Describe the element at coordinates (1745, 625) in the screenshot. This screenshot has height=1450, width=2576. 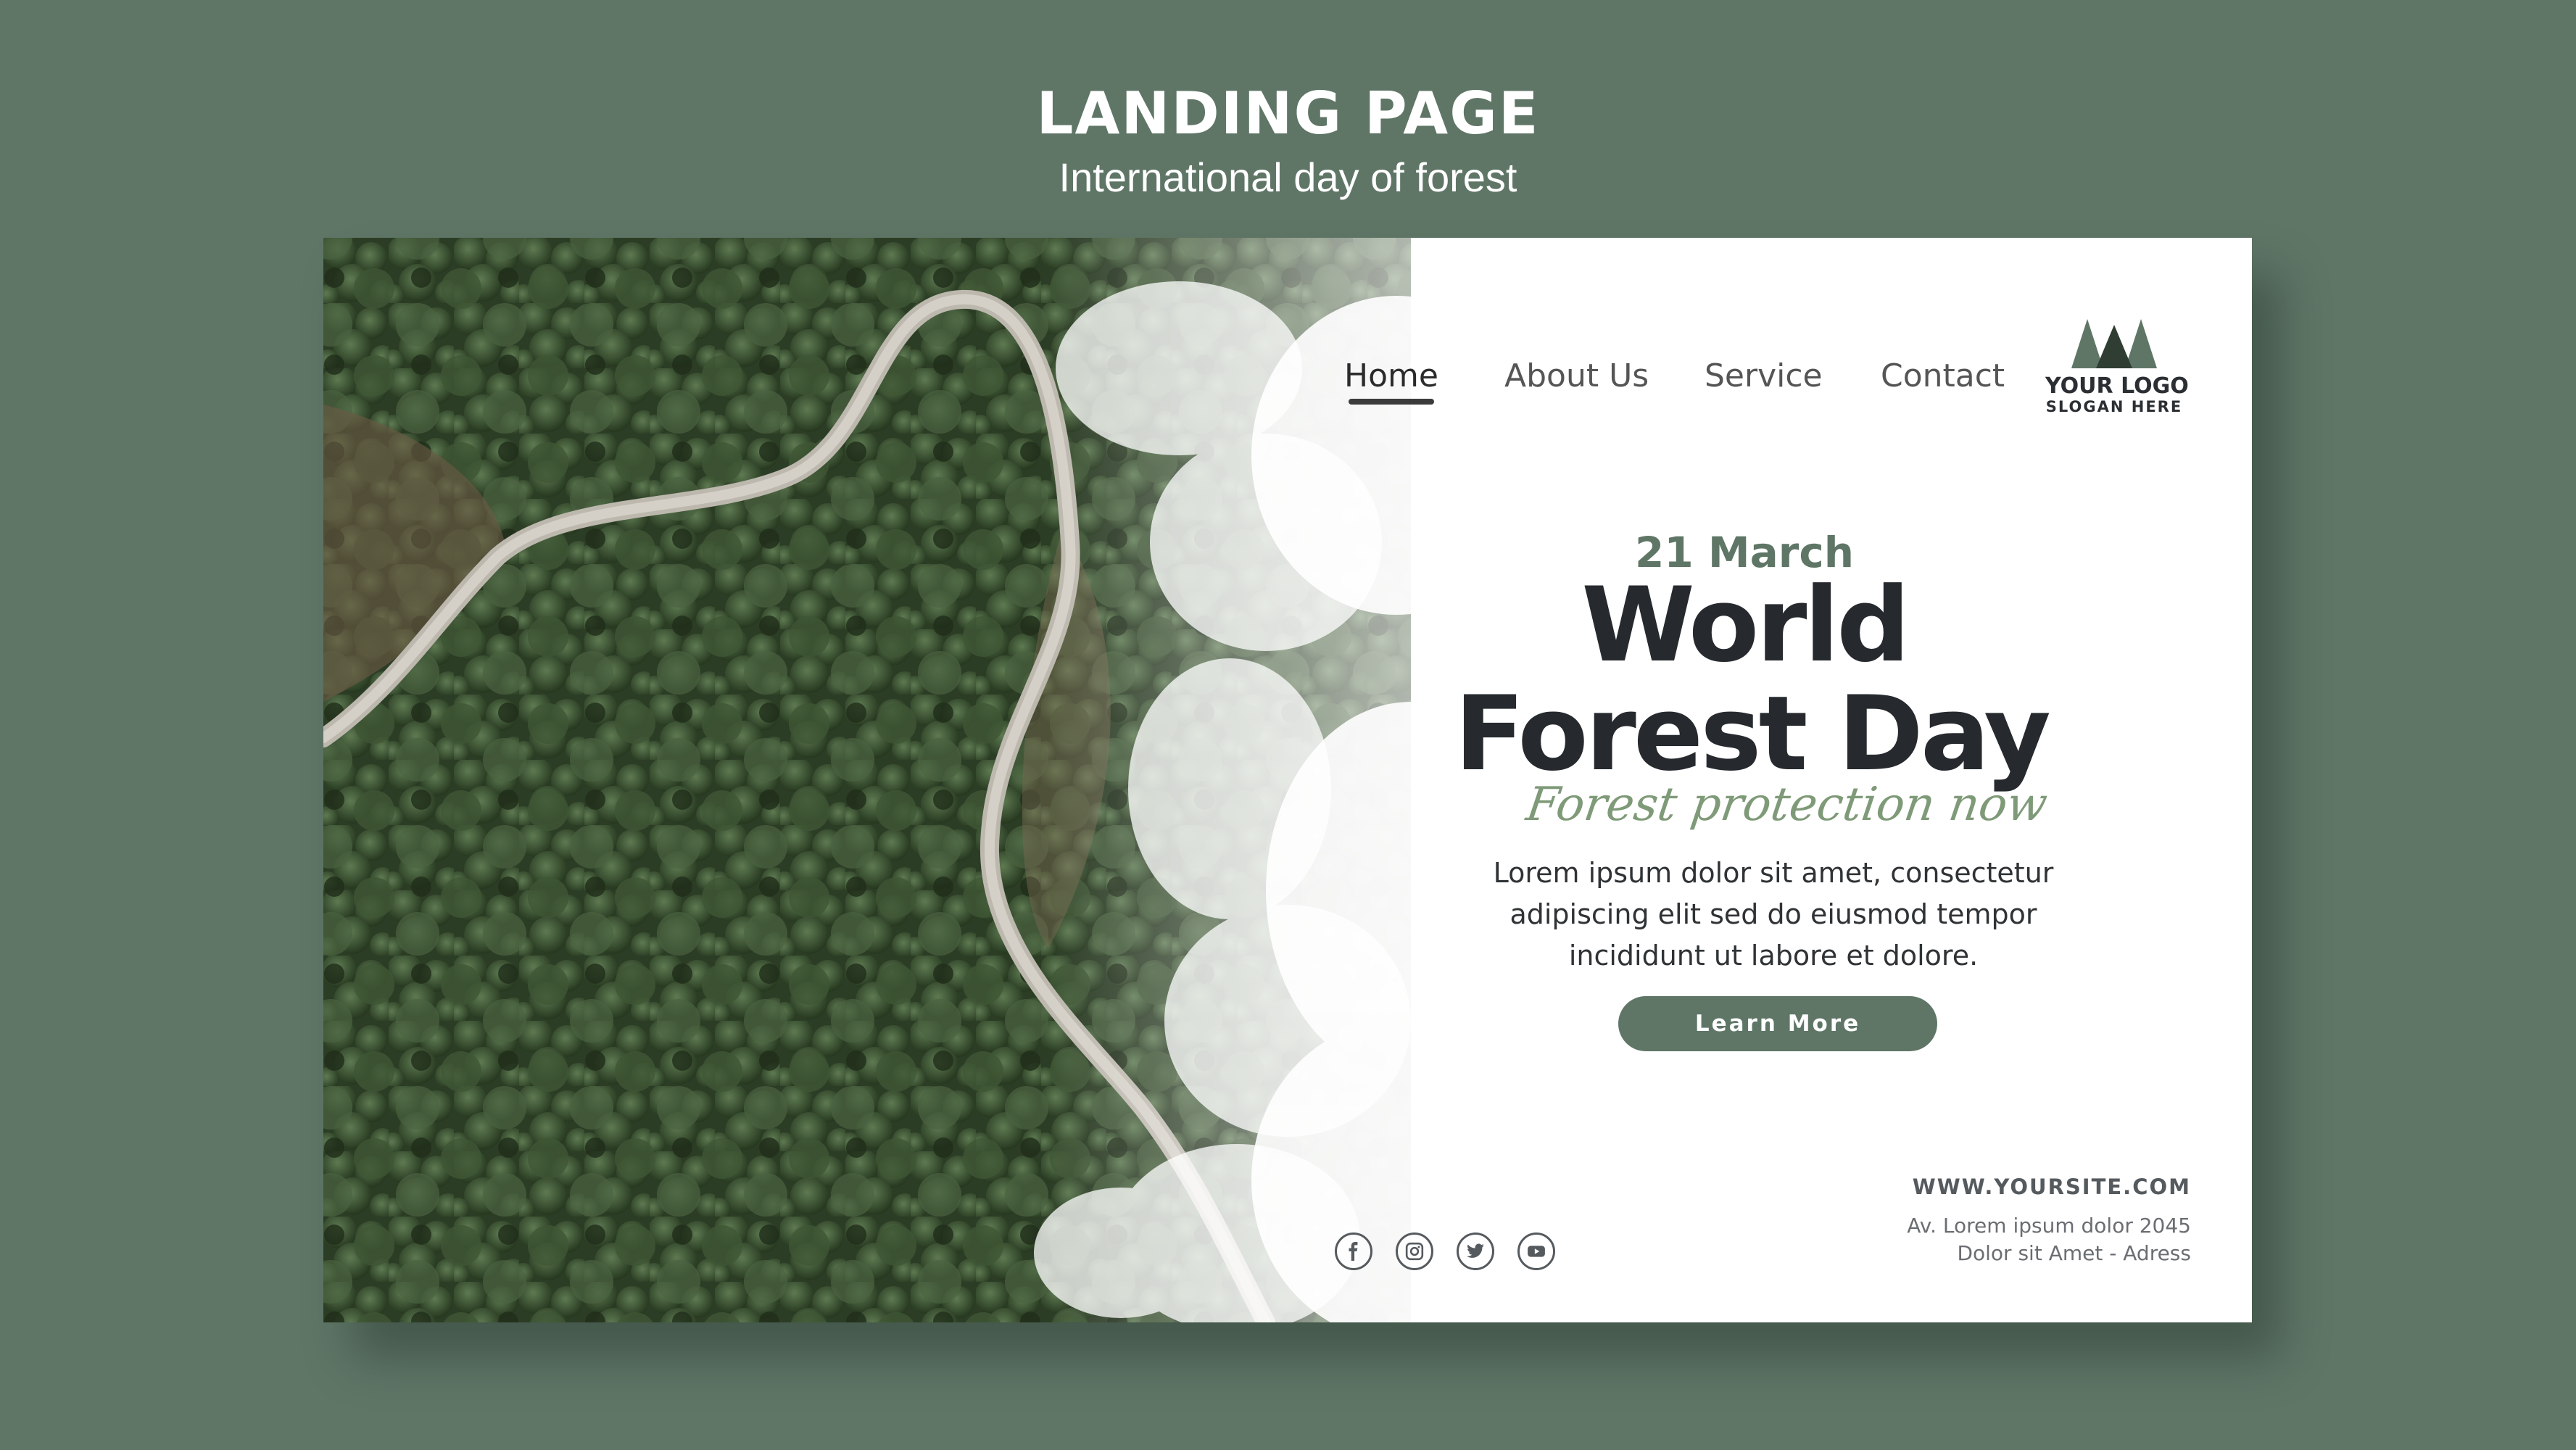
I see `headline-line-1: World` at that location.